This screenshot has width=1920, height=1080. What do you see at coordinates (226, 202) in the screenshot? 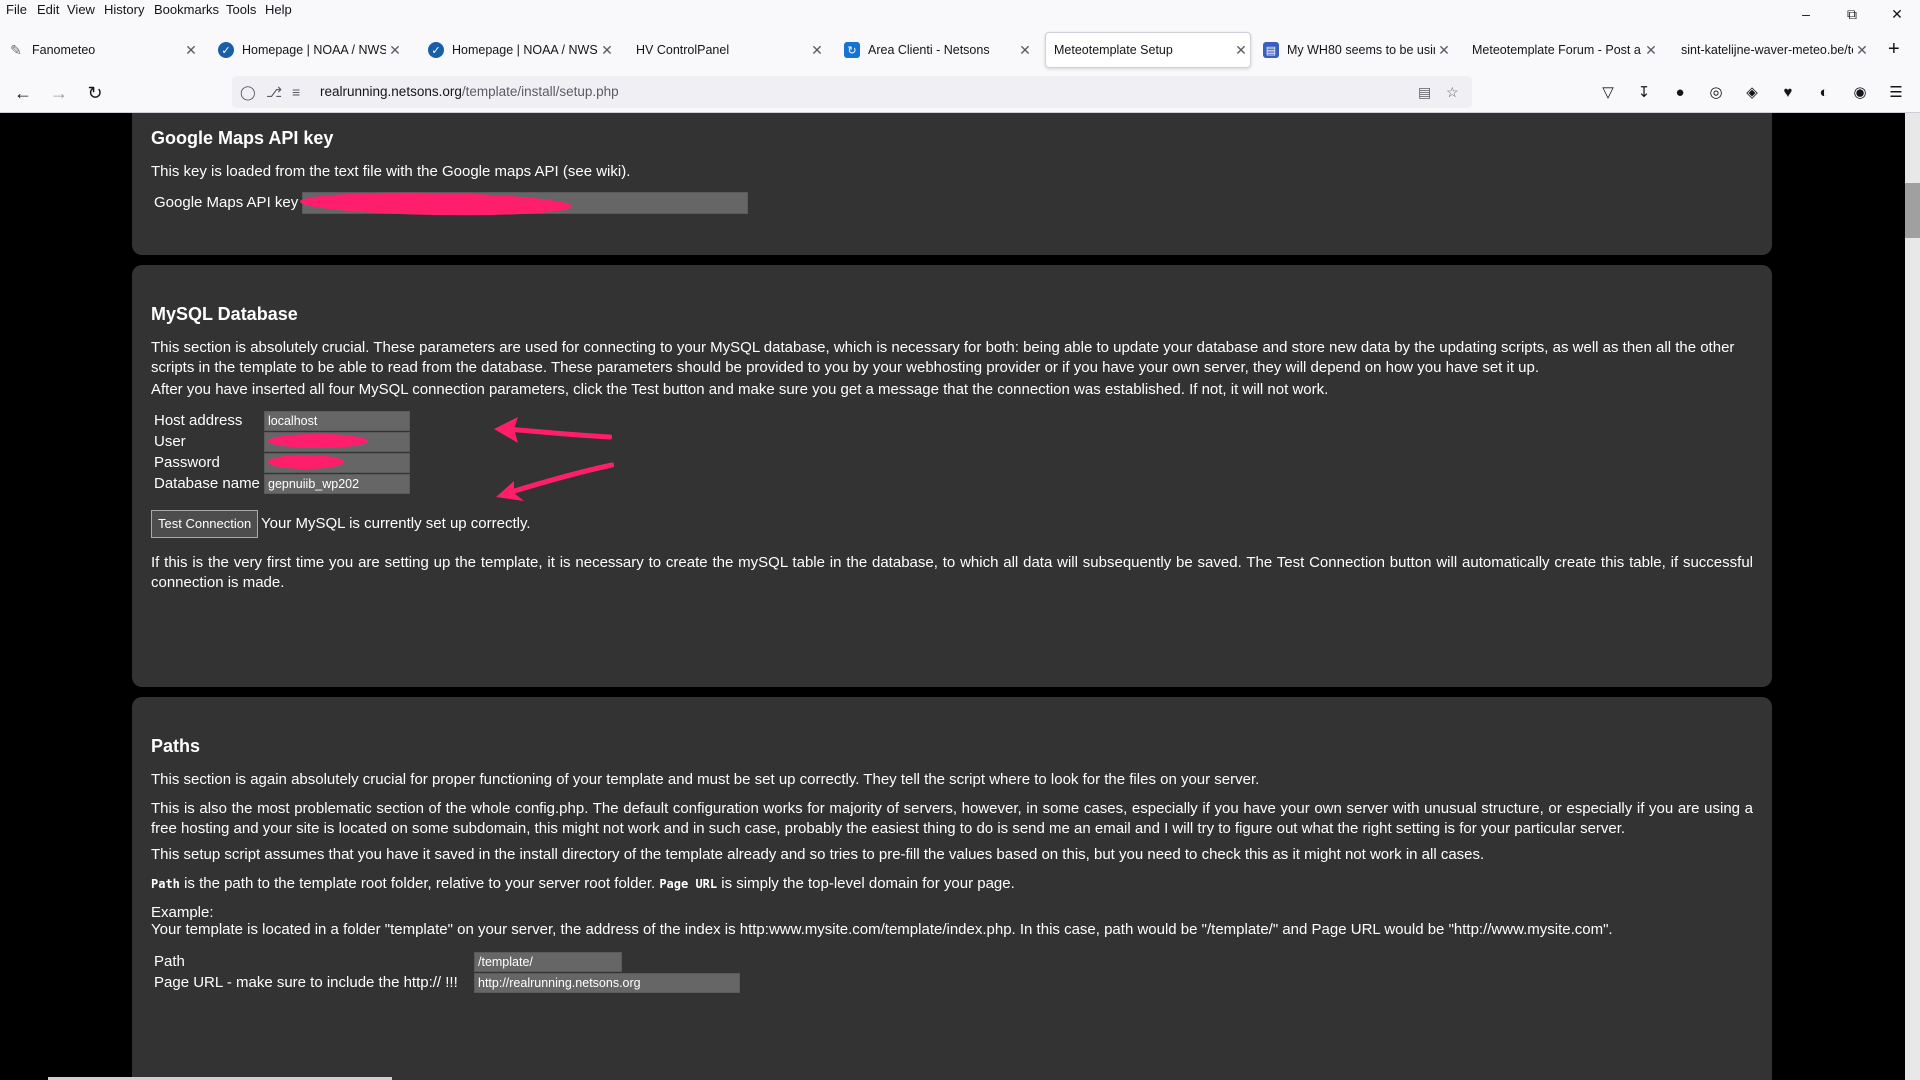
I see `gmaps-key-label: Google Maps API key` at bounding box center [226, 202].